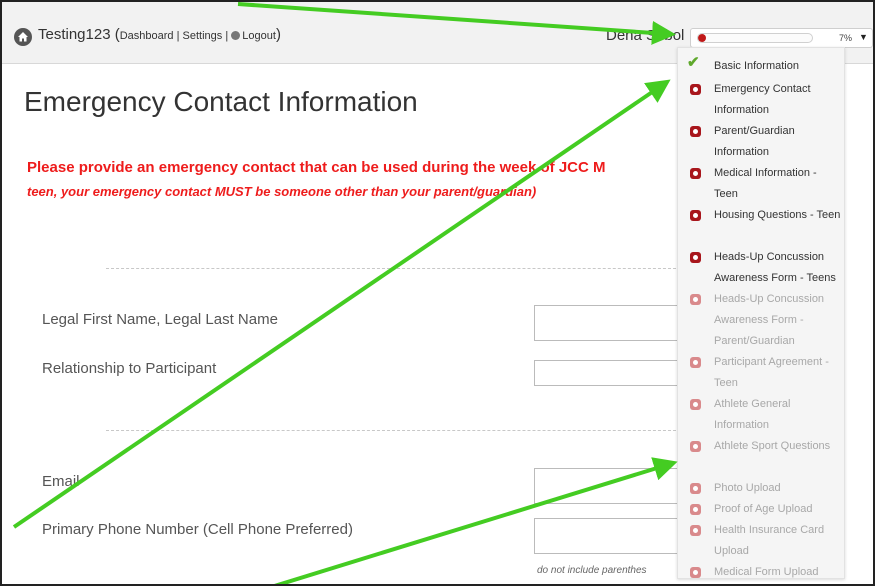  I want to click on menu-item: Participant Agreement - Teen, so click(762, 373).